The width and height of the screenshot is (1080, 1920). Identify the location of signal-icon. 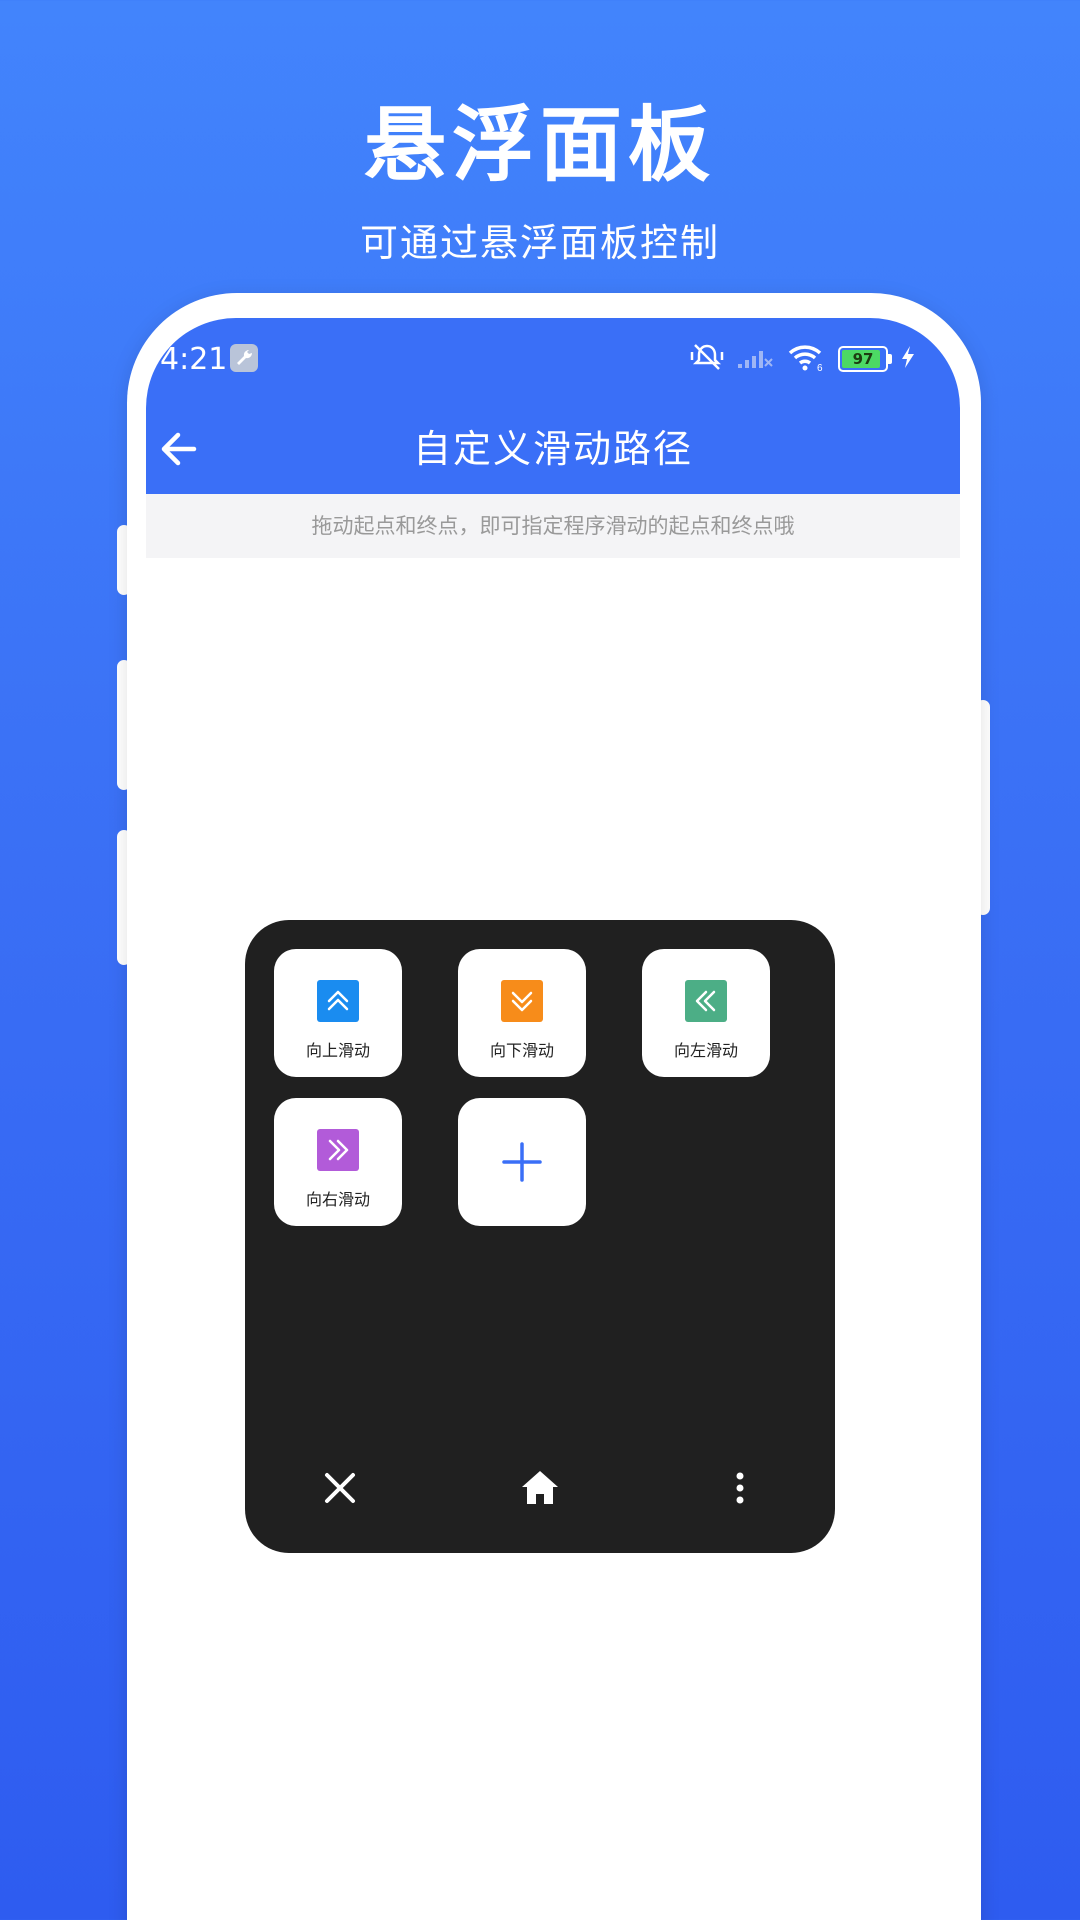
(755, 359).